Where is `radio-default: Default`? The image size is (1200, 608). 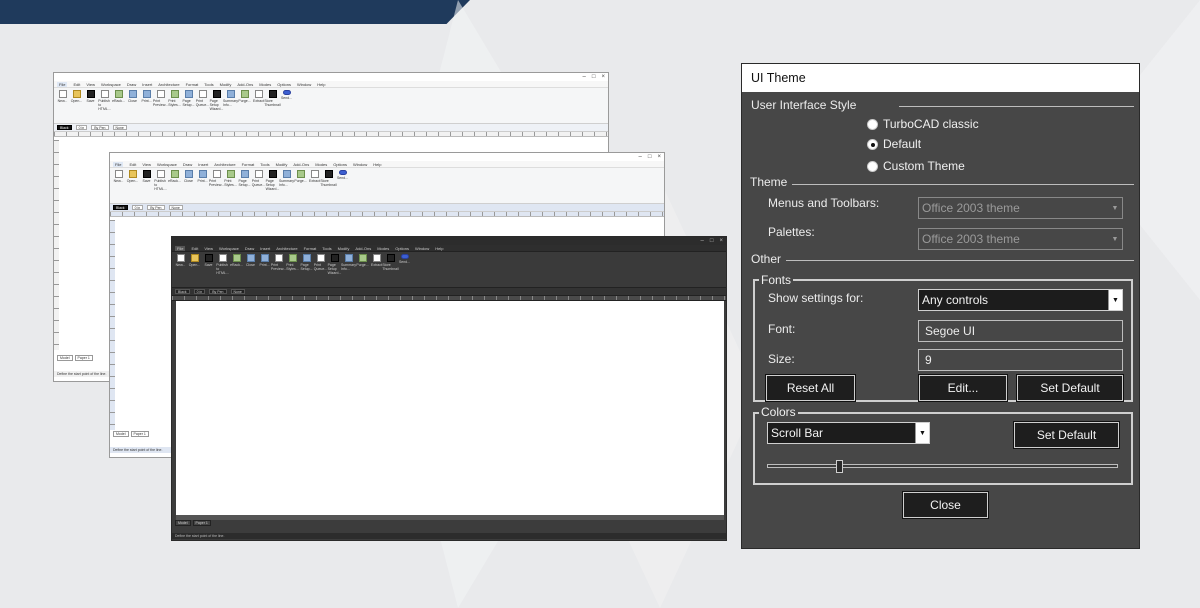
radio-default: Default is located at coordinates (894, 144).